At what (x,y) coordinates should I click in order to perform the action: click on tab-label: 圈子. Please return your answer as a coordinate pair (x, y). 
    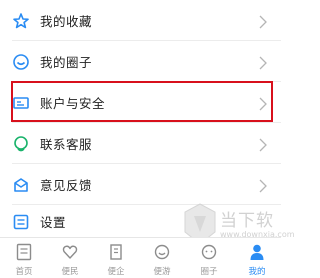
    Looking at the image, I should click on (209, 272).